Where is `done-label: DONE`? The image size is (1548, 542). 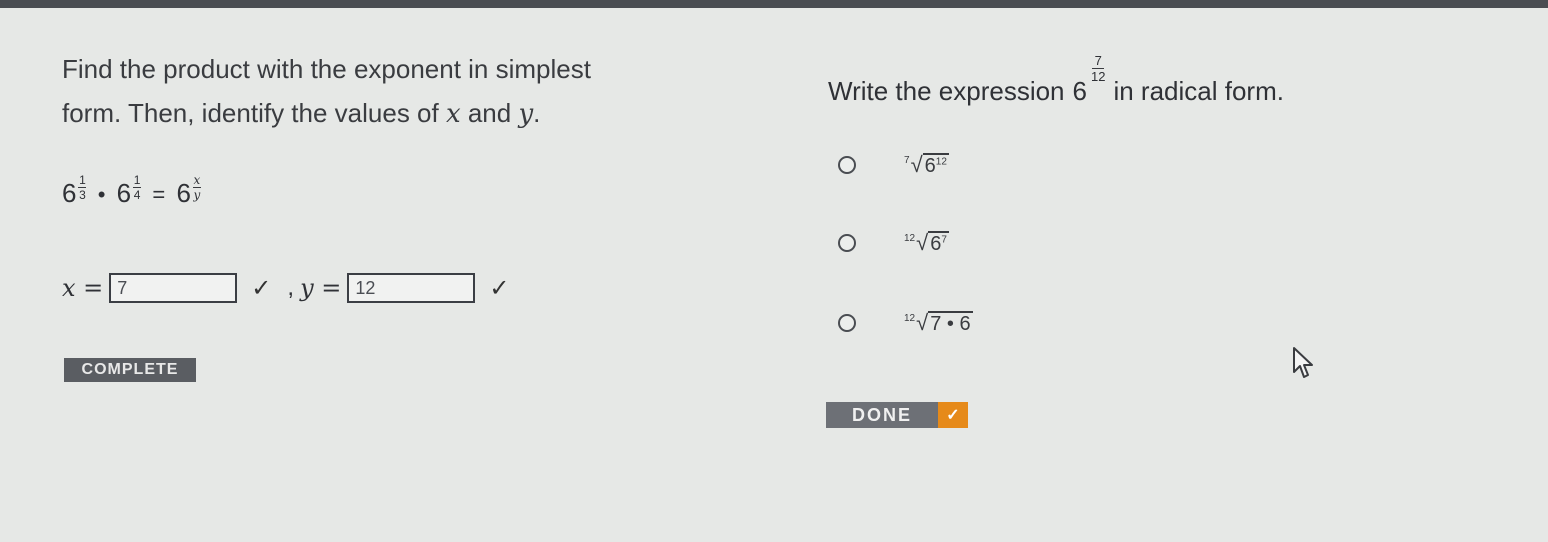
done-label: DONE is located at coordinates (882, 415).